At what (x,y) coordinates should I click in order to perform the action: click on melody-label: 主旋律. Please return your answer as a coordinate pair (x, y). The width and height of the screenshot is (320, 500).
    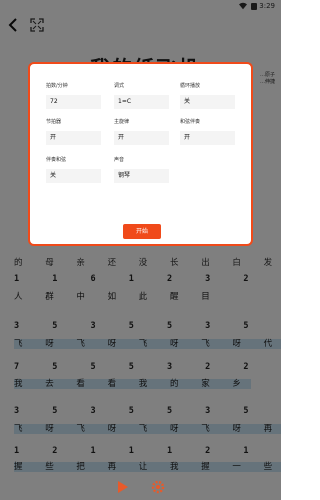
    Looking at the image, I should click on (122, 122).